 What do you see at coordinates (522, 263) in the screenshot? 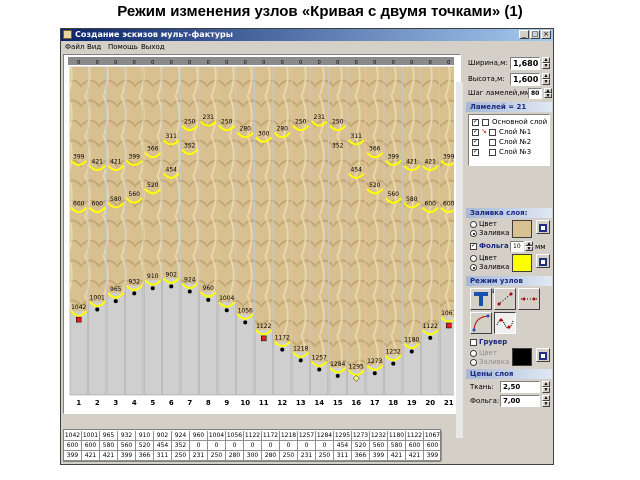
I see `foil-swatch` at bounding box center [522, 263].